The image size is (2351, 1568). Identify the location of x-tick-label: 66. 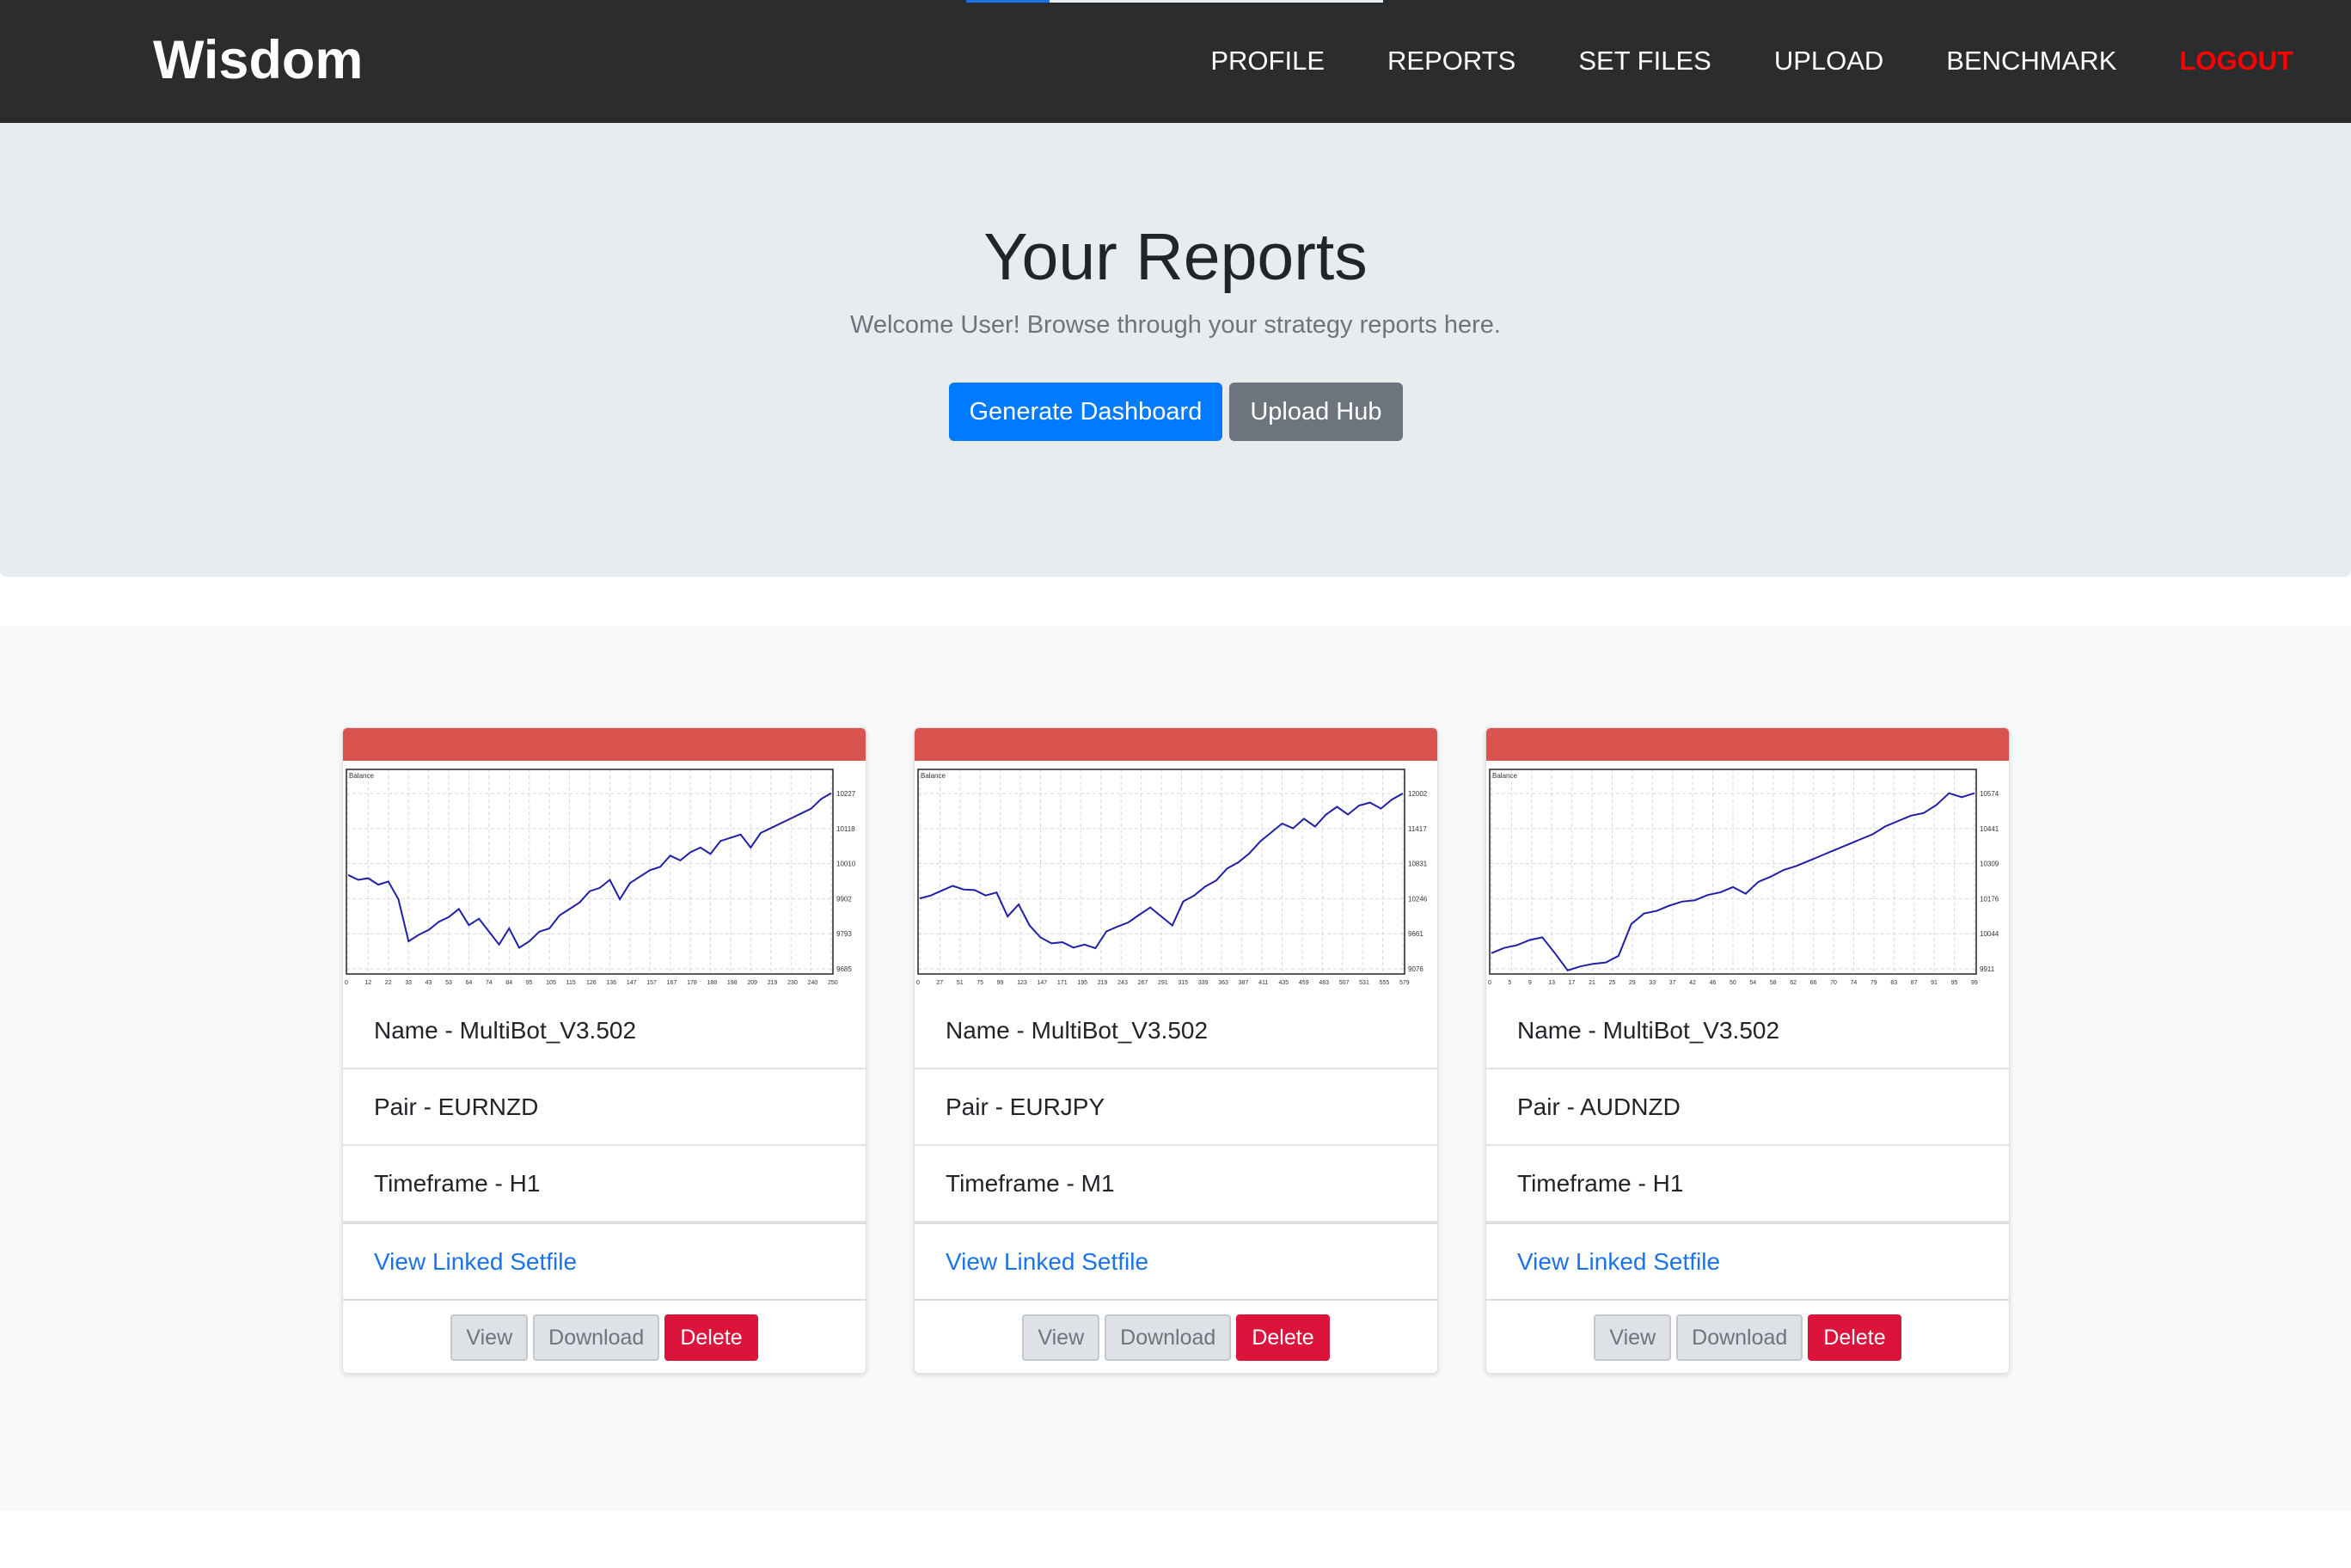
(1813, 983).